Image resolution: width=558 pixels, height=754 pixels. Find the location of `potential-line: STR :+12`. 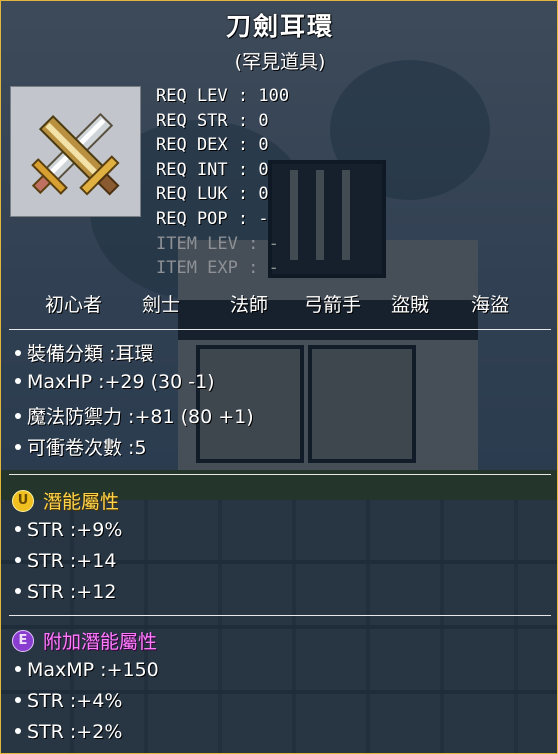

potential-line: STR :+12 is located at coordinates (65, 592).